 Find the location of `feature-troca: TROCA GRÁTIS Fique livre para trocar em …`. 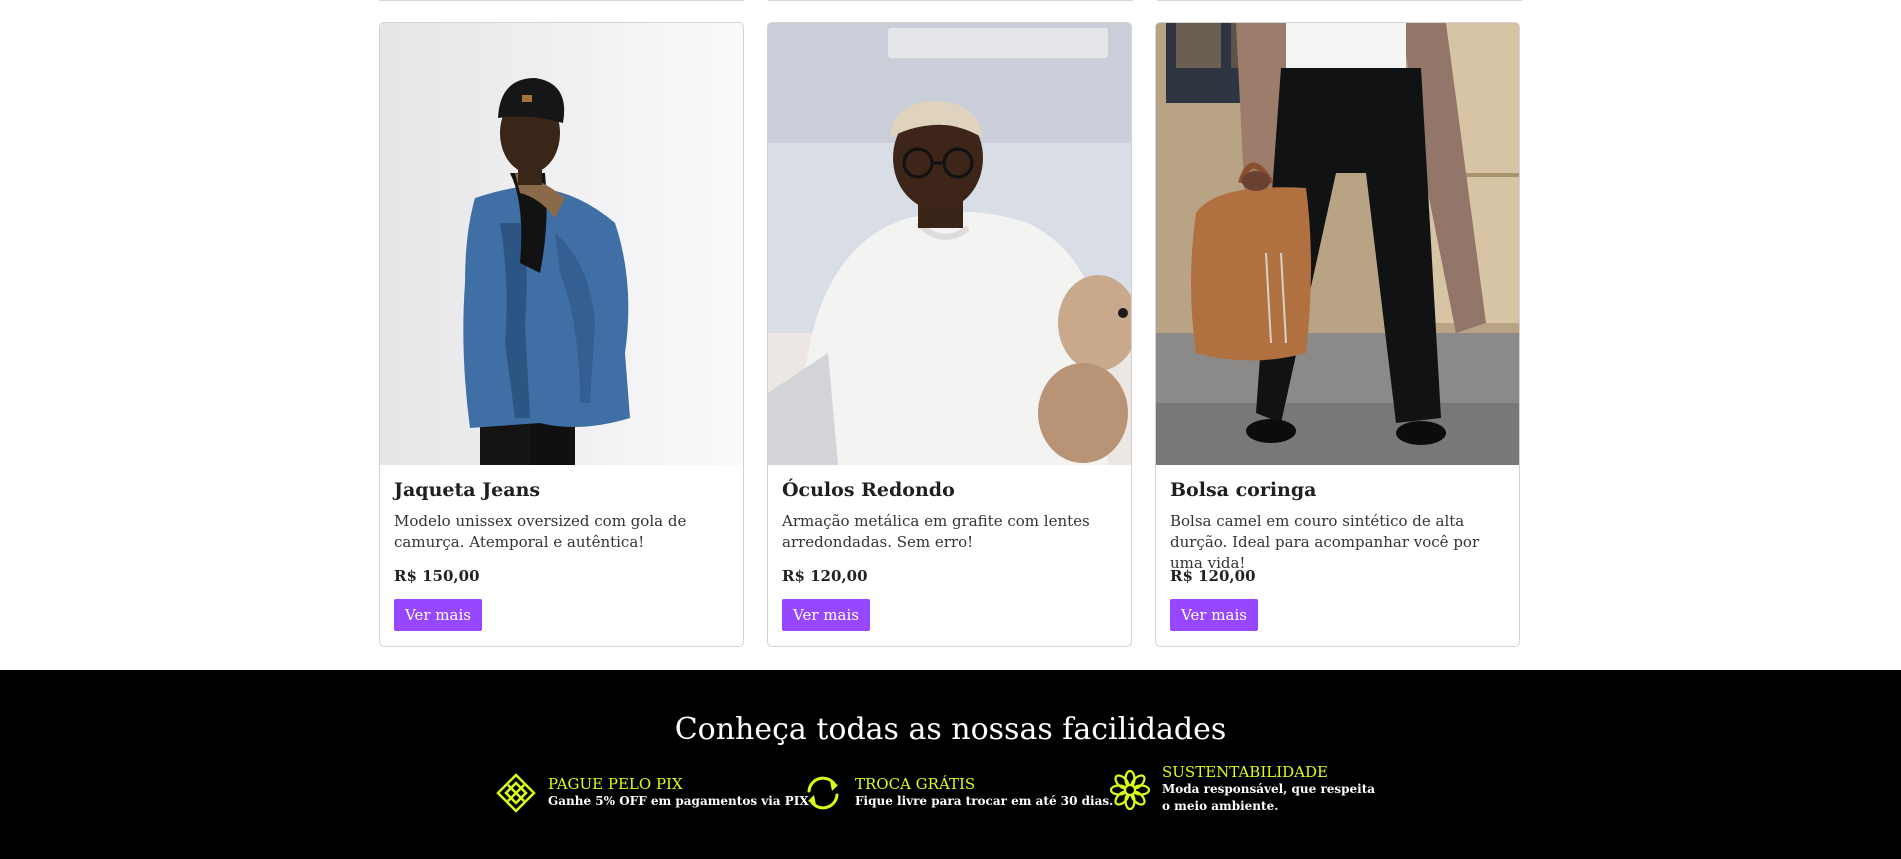

feature-troca: TROCA GRÁTIS Fique livre para trocar em … is located at coordinates (958, 793).